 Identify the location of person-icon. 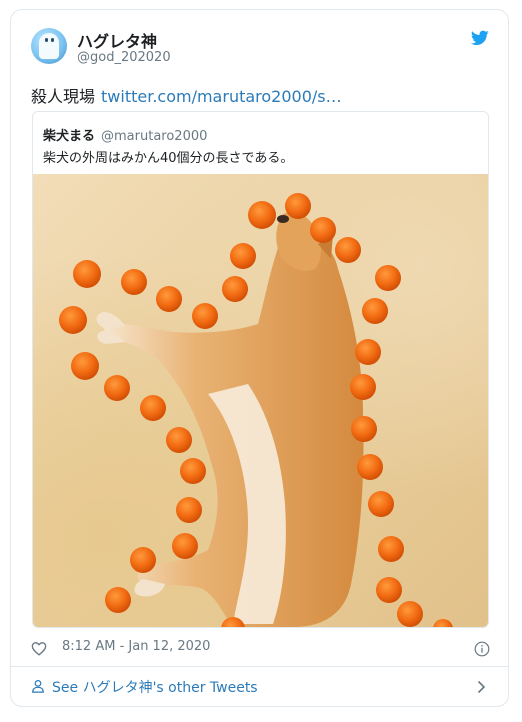
(38, 686).